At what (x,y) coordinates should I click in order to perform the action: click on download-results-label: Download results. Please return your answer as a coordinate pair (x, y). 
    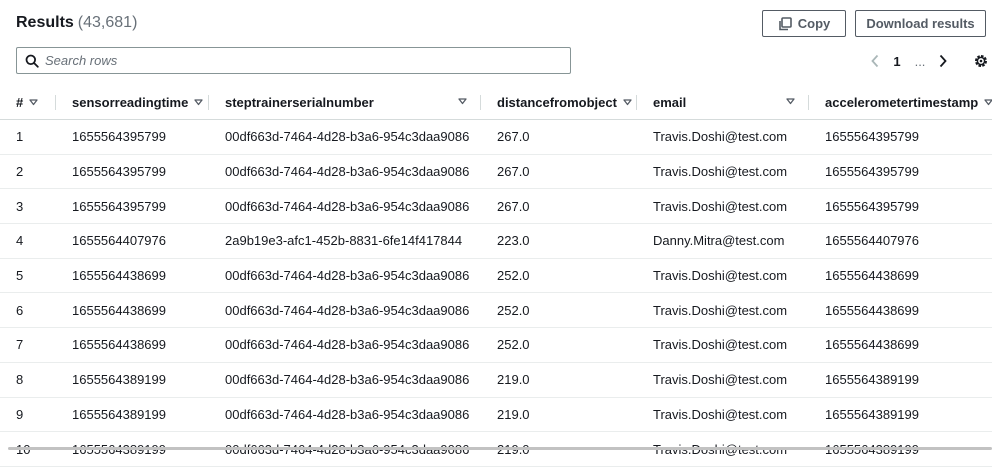
    Looking at the image, I should click on (920, 23).